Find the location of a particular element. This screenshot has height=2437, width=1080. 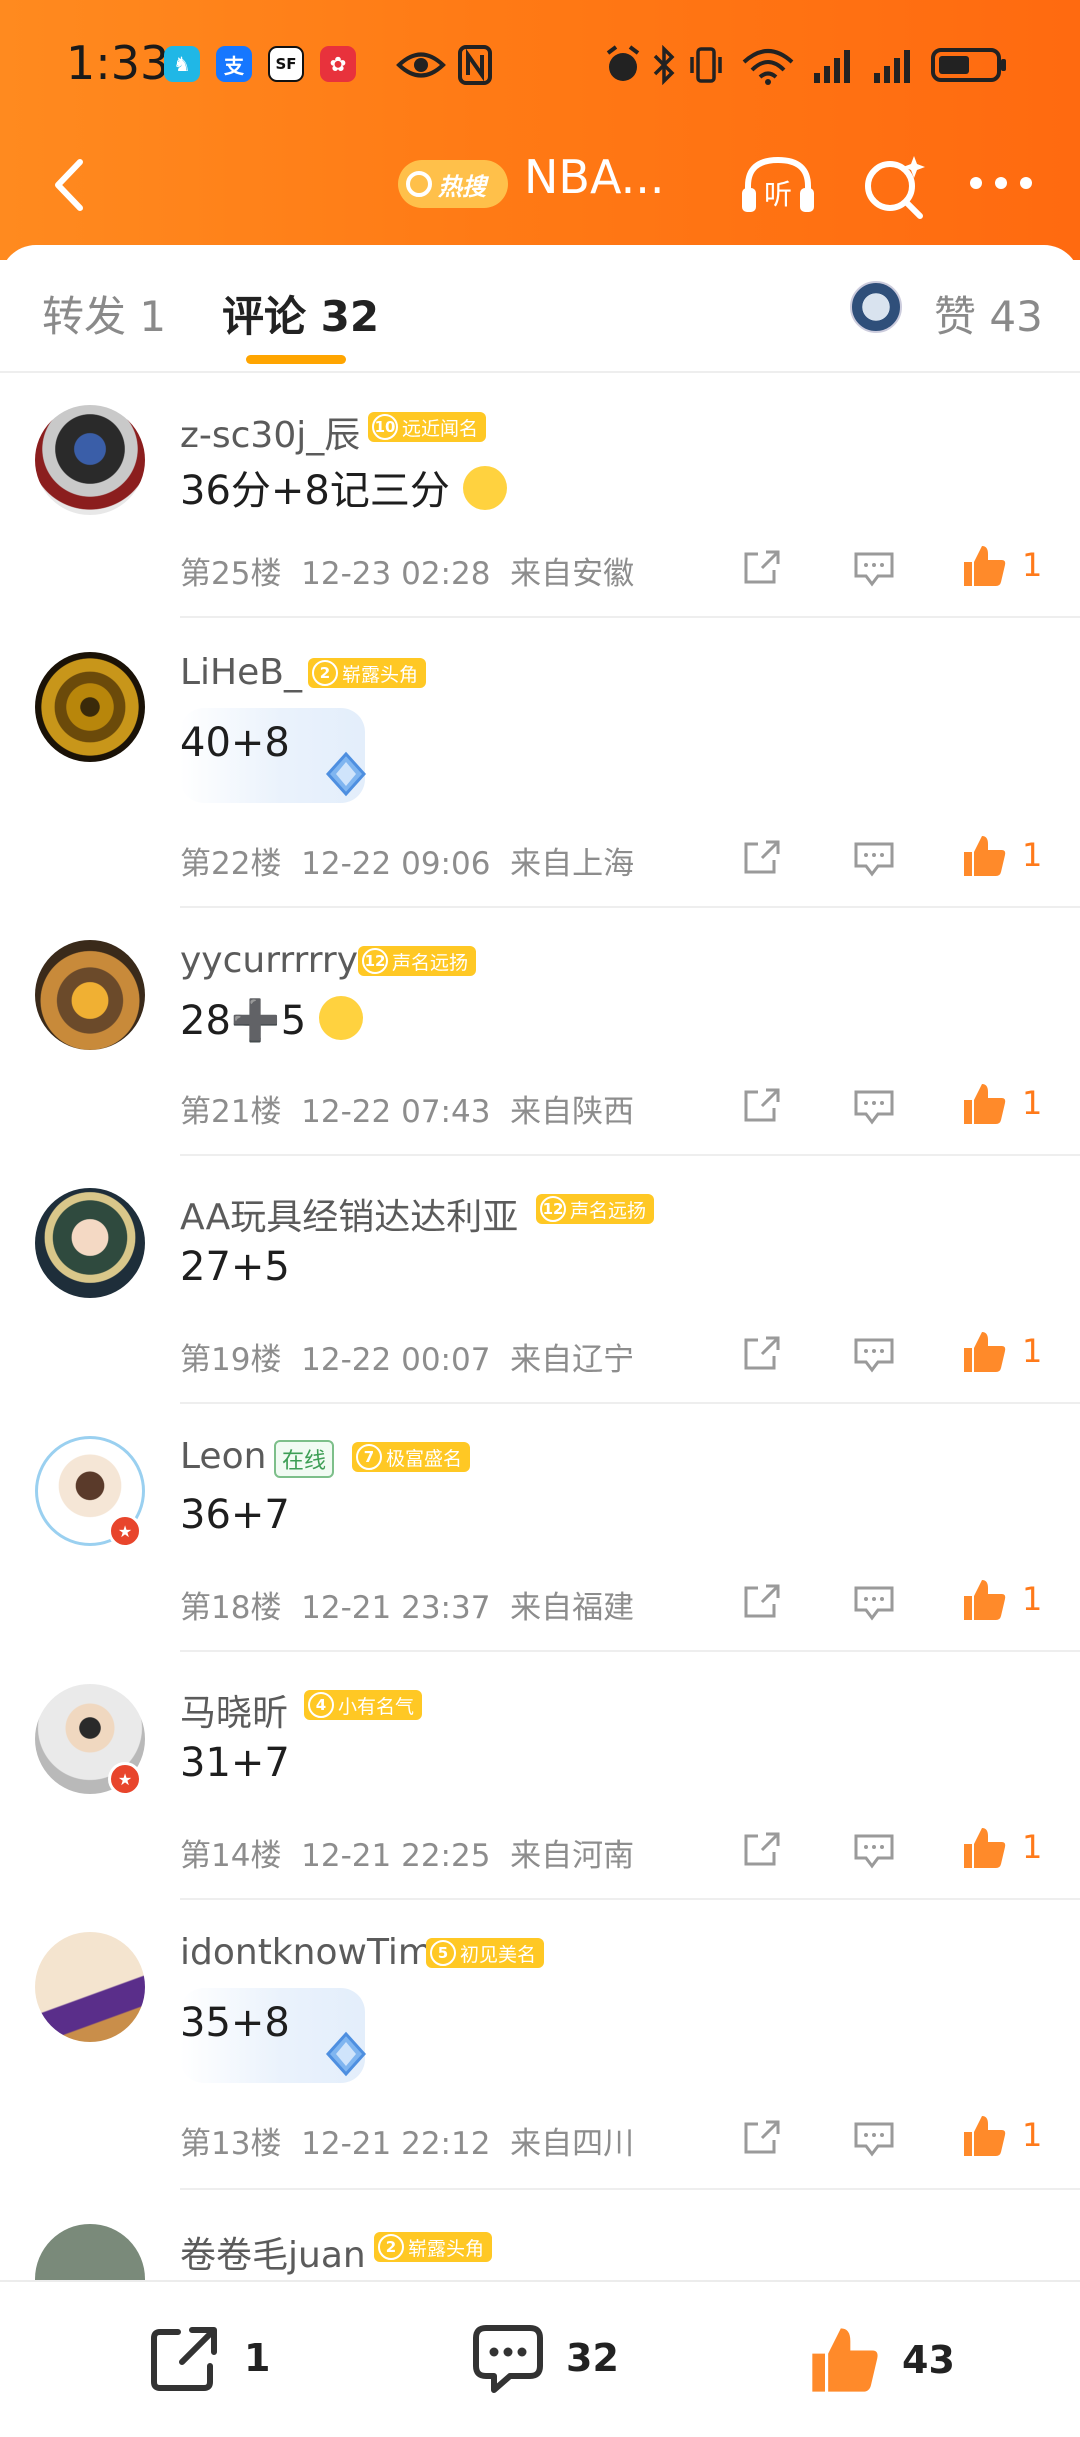

more-icon is located at coordinates (1001, 185).